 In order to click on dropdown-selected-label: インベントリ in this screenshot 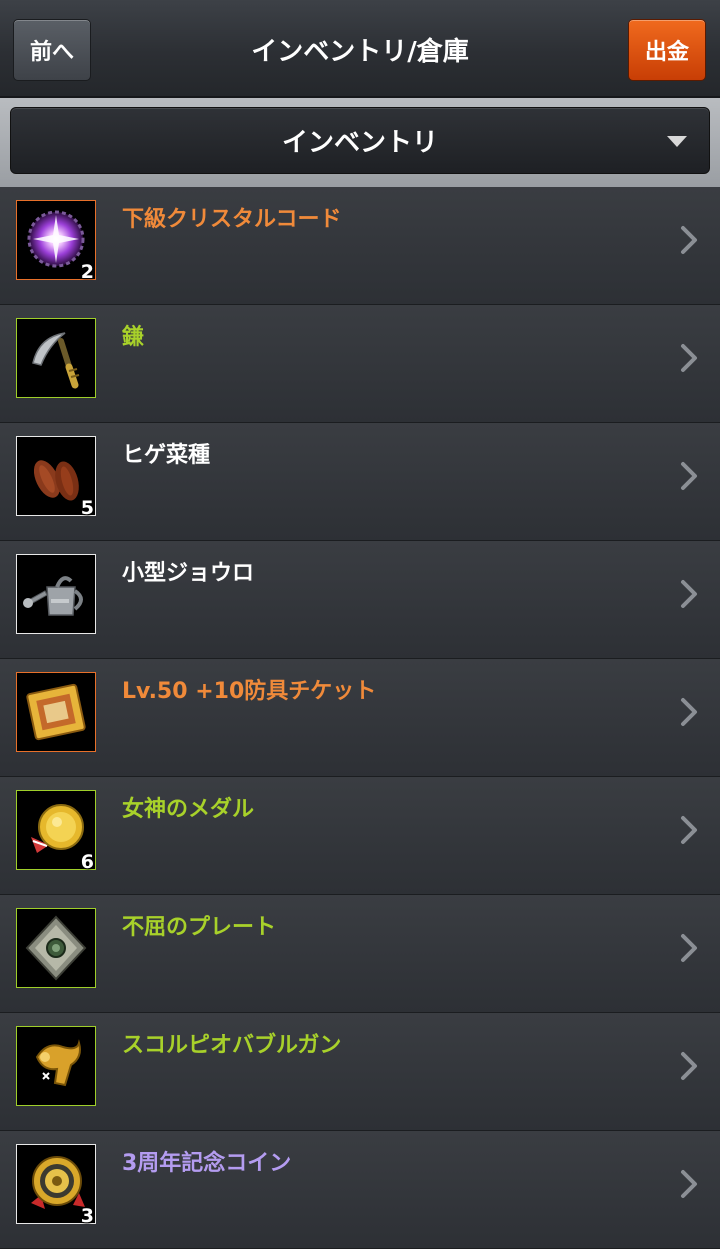, I will do `click(359, 143)`.